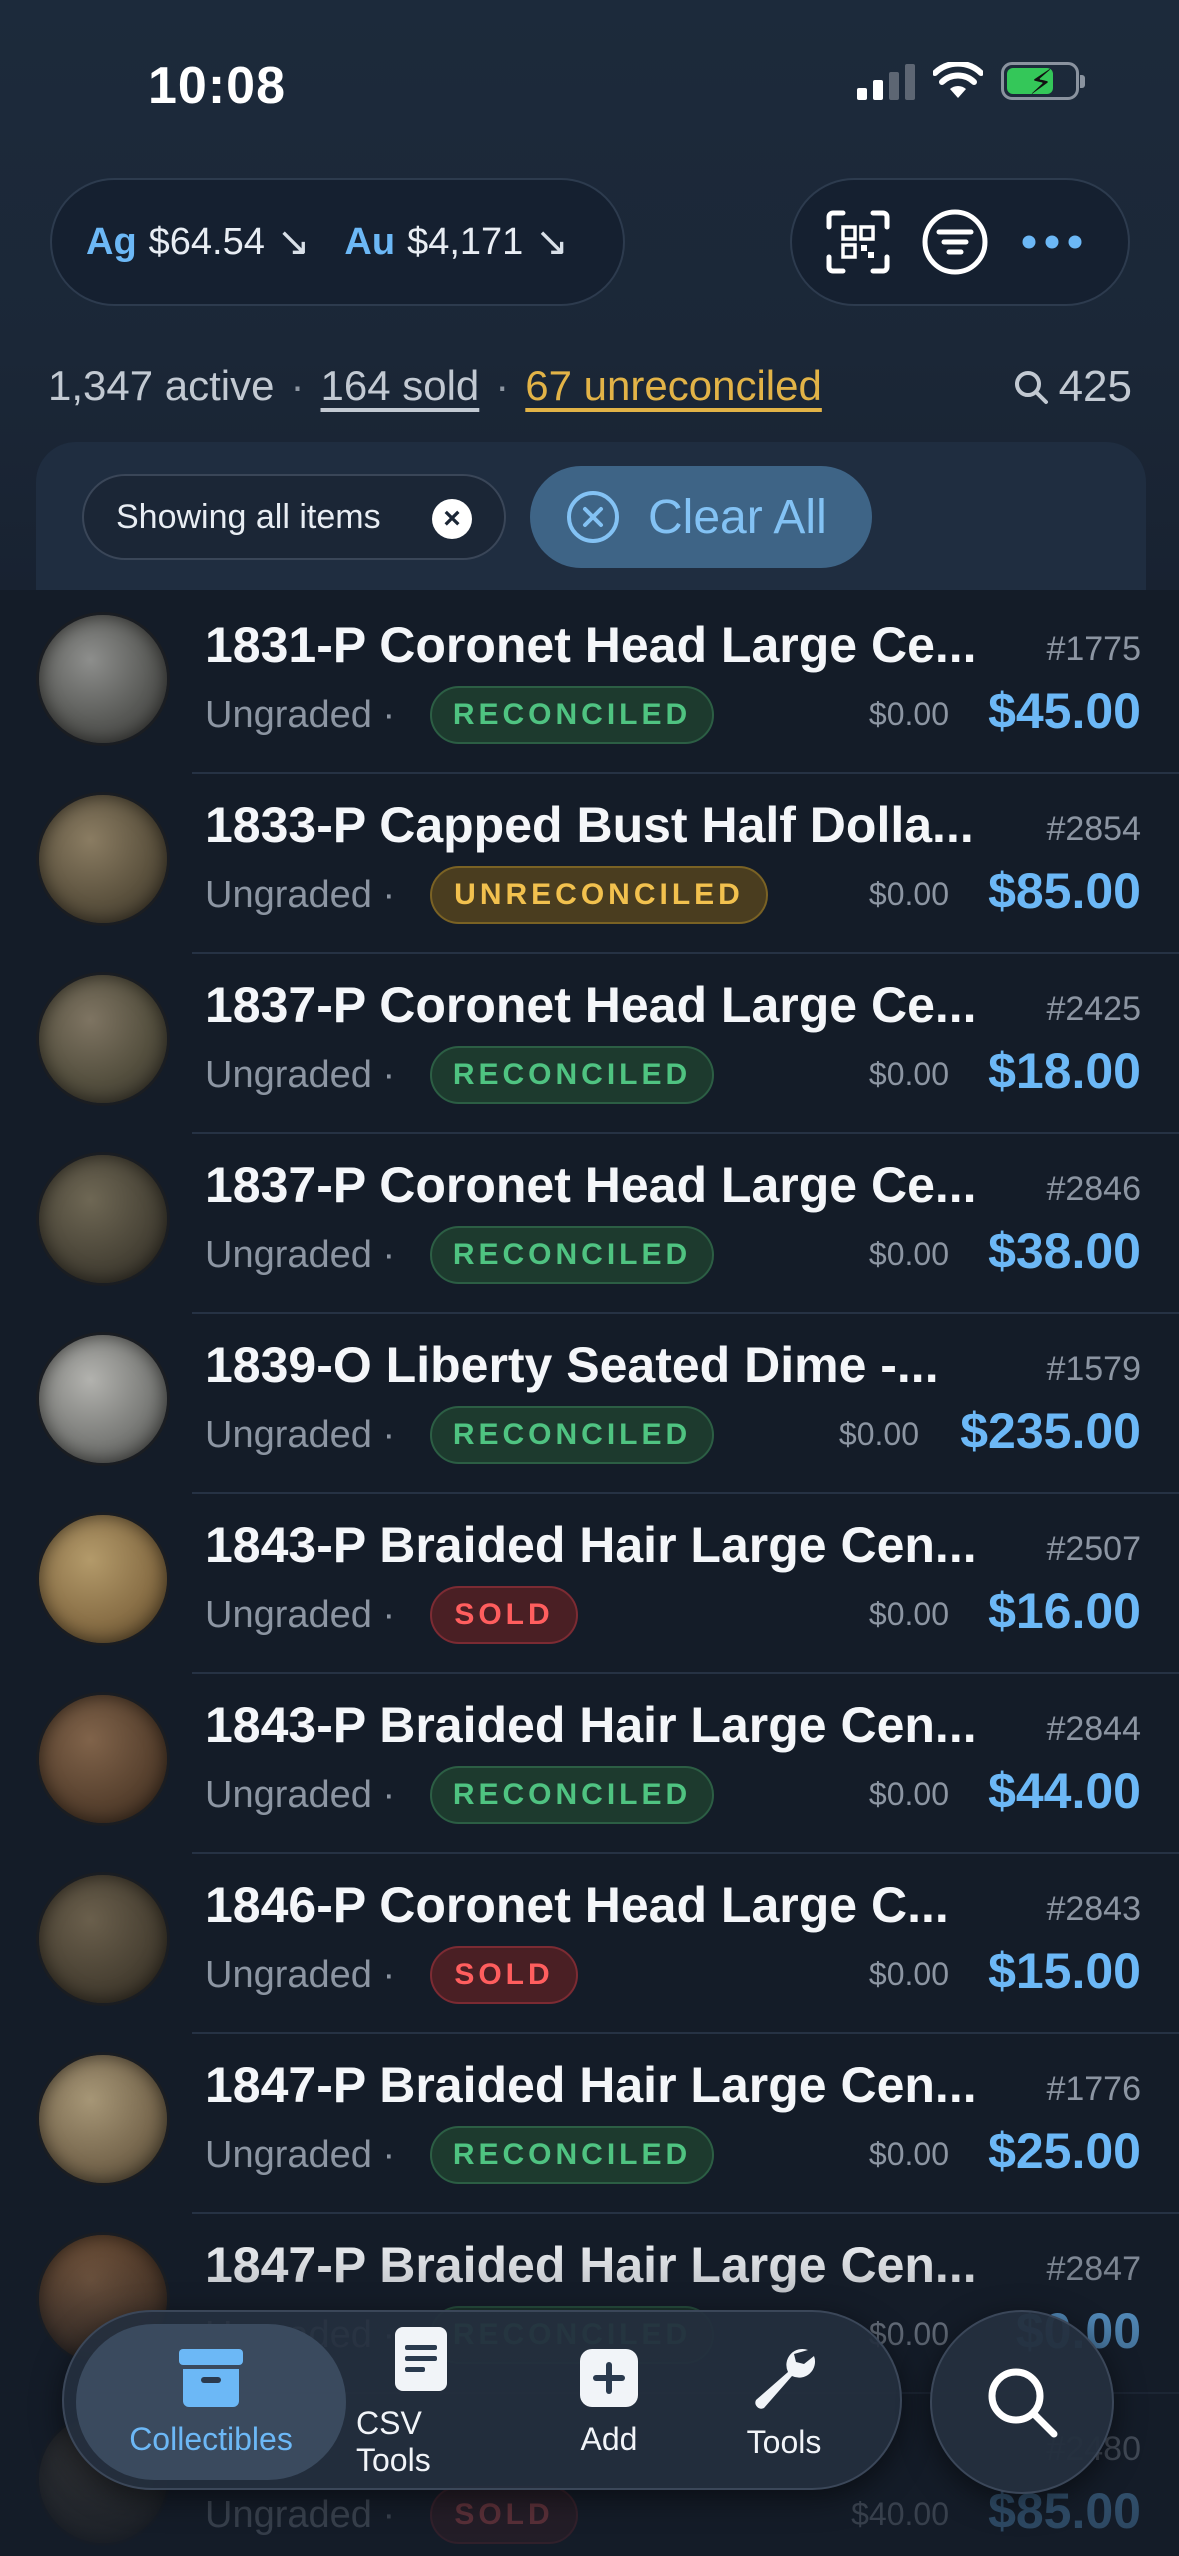  I want to click on filter-button, so click(955, 242).